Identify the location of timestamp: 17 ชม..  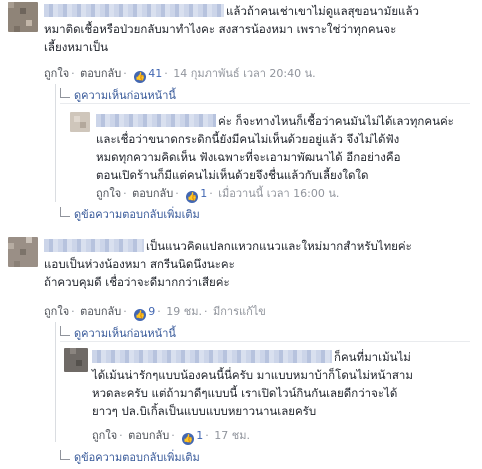
(232, 435).